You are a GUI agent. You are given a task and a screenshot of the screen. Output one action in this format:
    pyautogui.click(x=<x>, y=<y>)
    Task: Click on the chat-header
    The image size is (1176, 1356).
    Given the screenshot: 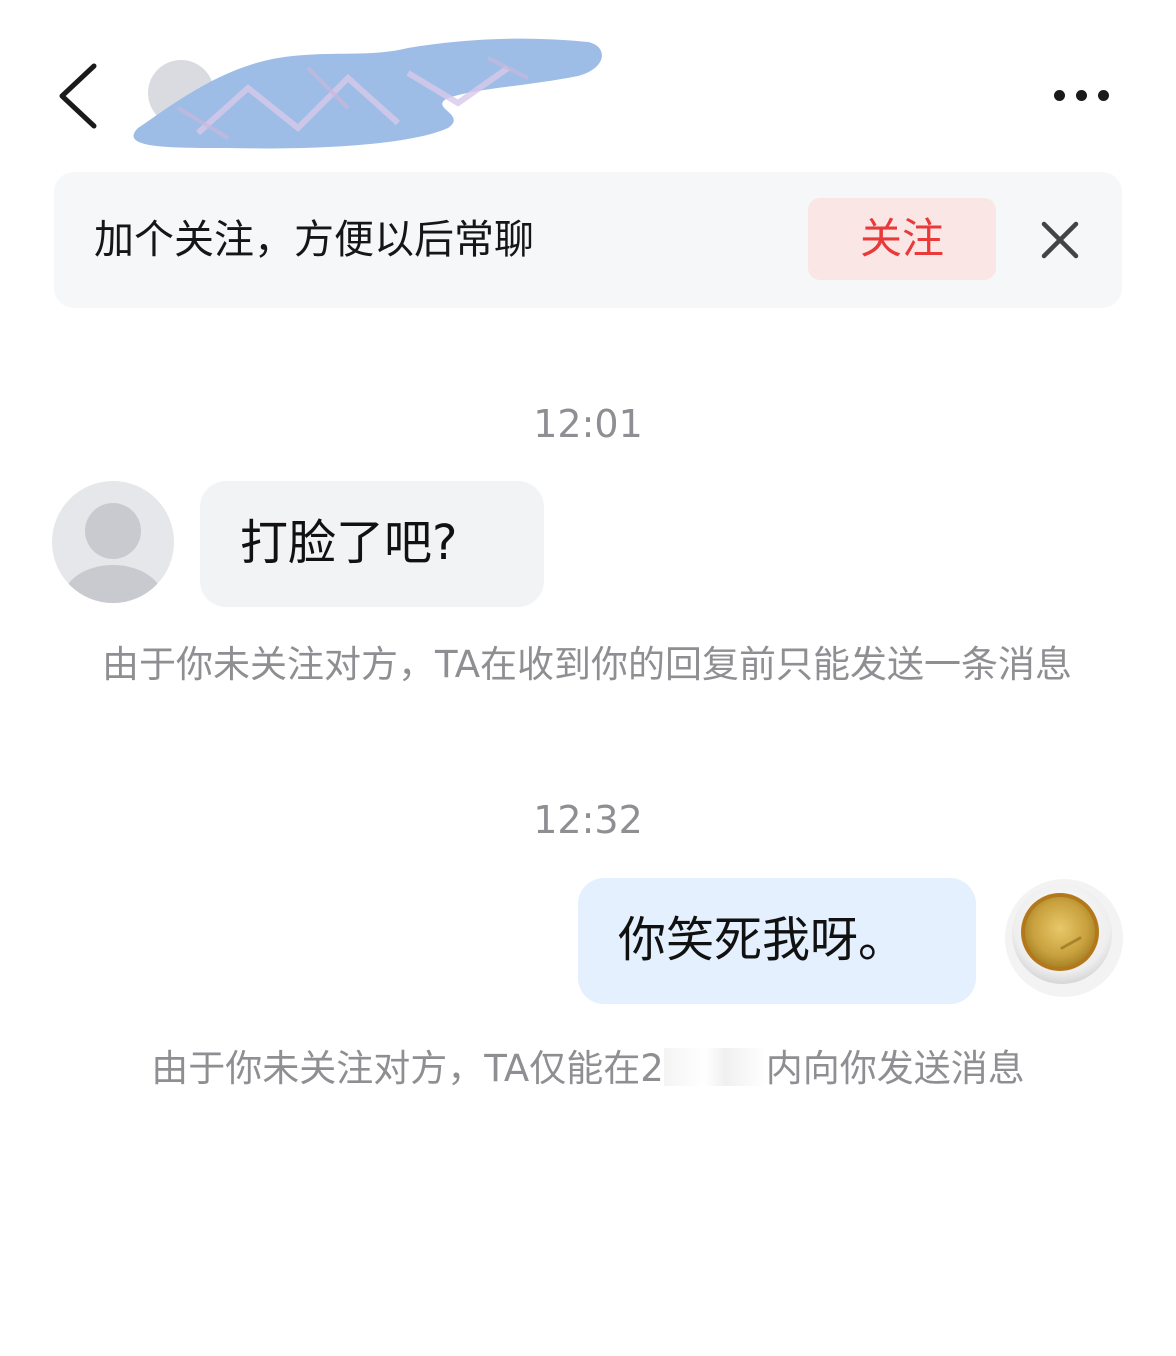 What is the action you would take?
    pyautogui.click(x=588, y=85)
    